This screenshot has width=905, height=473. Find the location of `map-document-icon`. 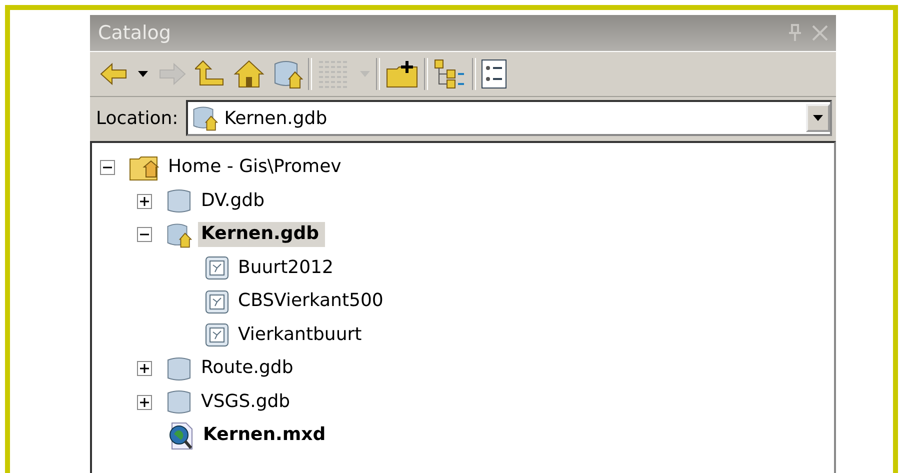

map-document-icon is located at coordinates (181, 436).